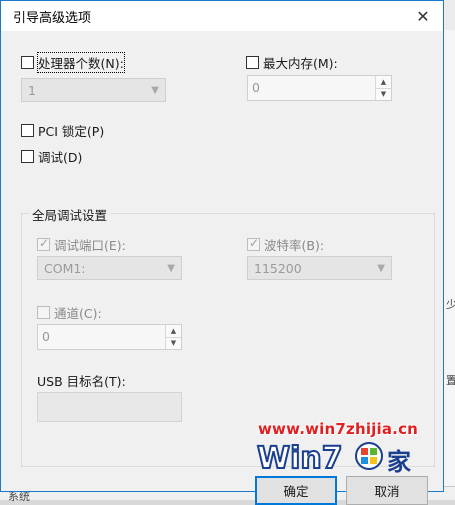  I want to click on svg-text: Win7, so click(300, 458).